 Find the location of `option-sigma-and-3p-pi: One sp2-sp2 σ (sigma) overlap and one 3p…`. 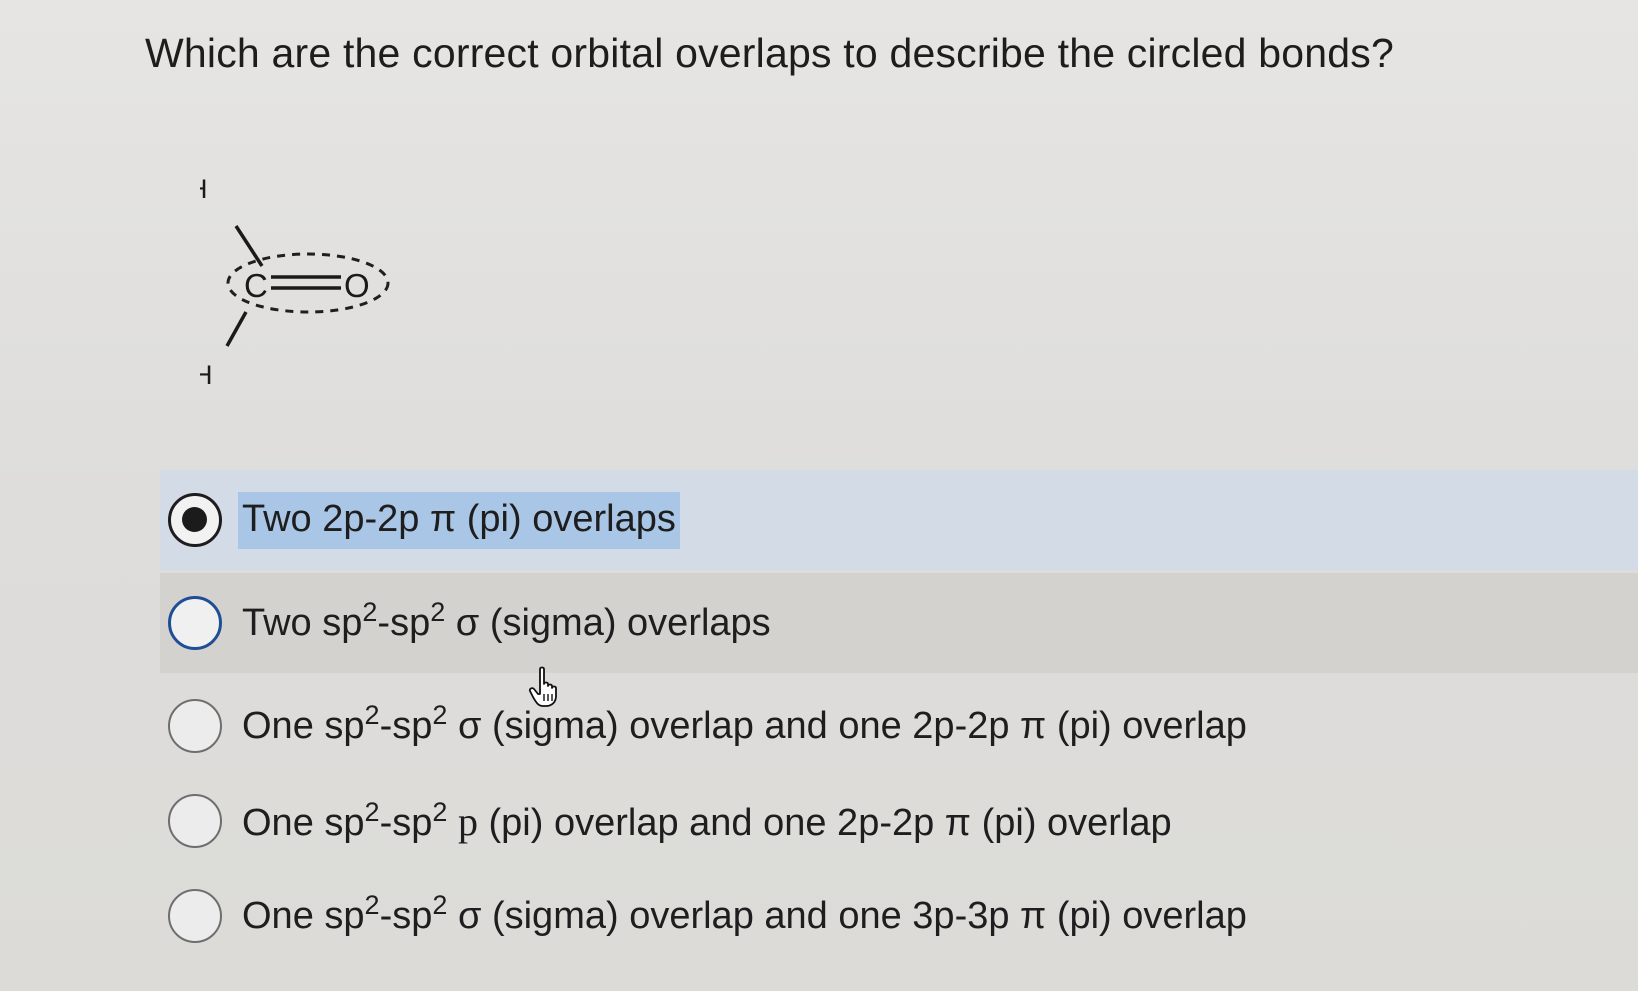

option-sigma-and-3p-pi: One sp2-sp2 σ (sigma) overlap and one 3p… is located at coordinates (899, 916).